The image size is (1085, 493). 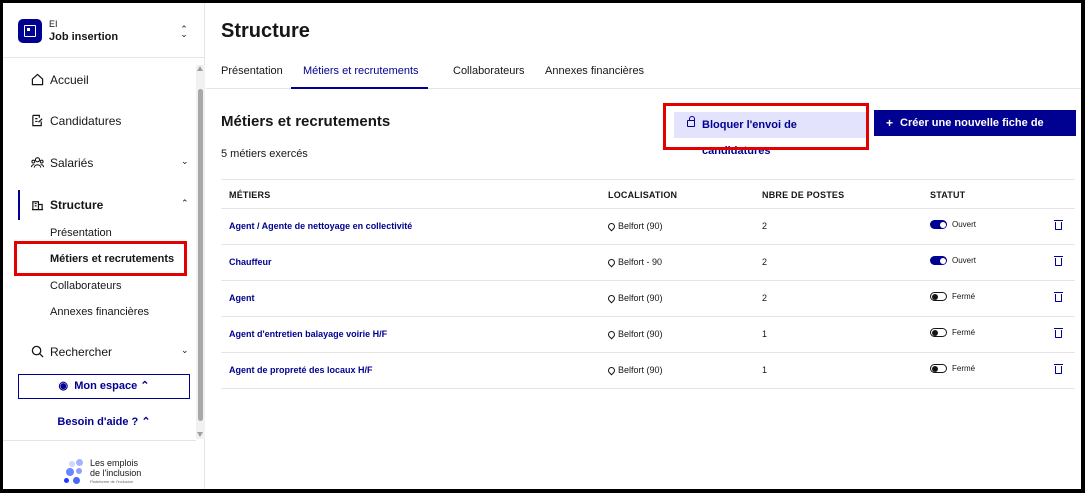 I want to click on sidebar-item-label: Accueil, so click(x=69, y=80).